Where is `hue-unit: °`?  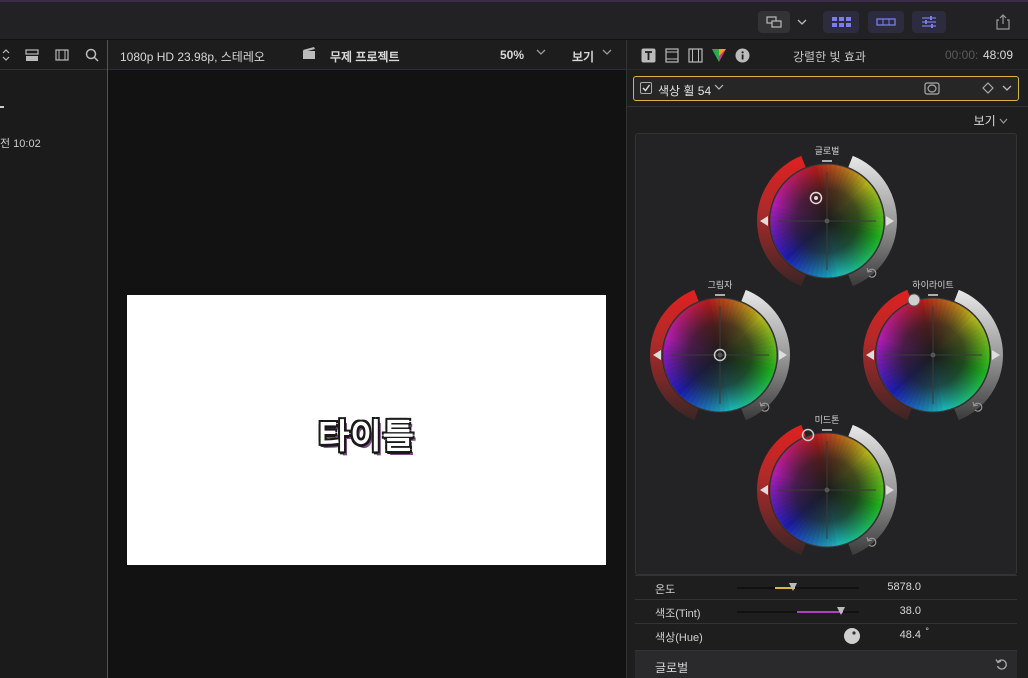 hue-unit: ° is located at coordinates (927, 631).